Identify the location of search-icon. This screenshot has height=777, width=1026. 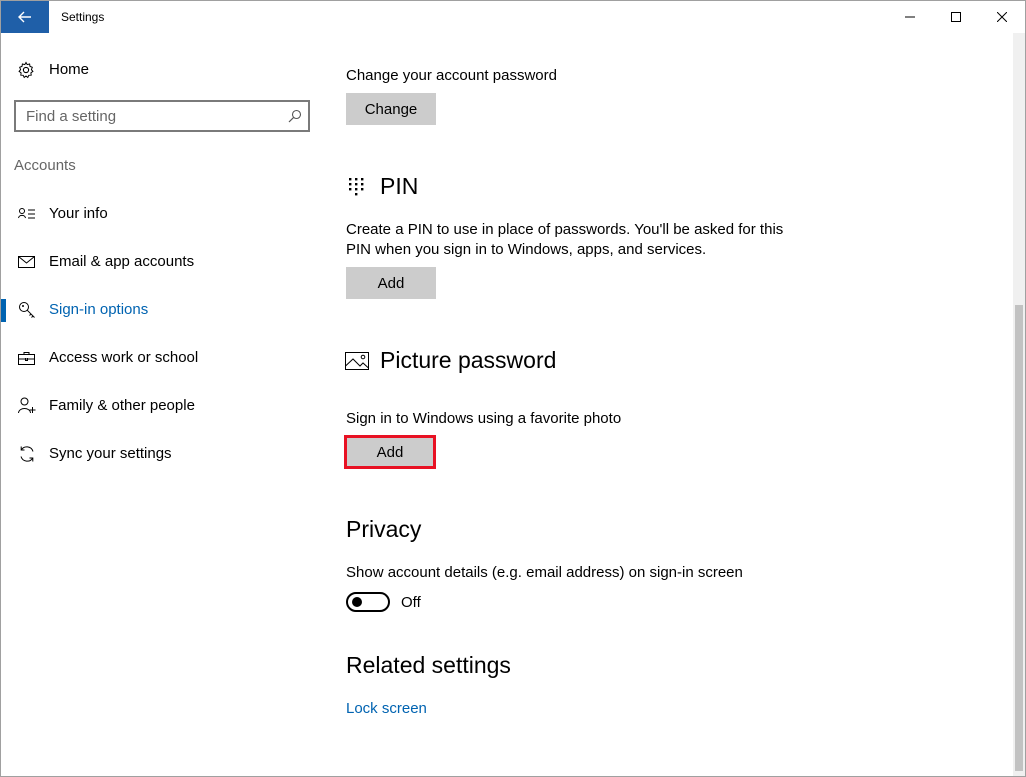
(295, 118).